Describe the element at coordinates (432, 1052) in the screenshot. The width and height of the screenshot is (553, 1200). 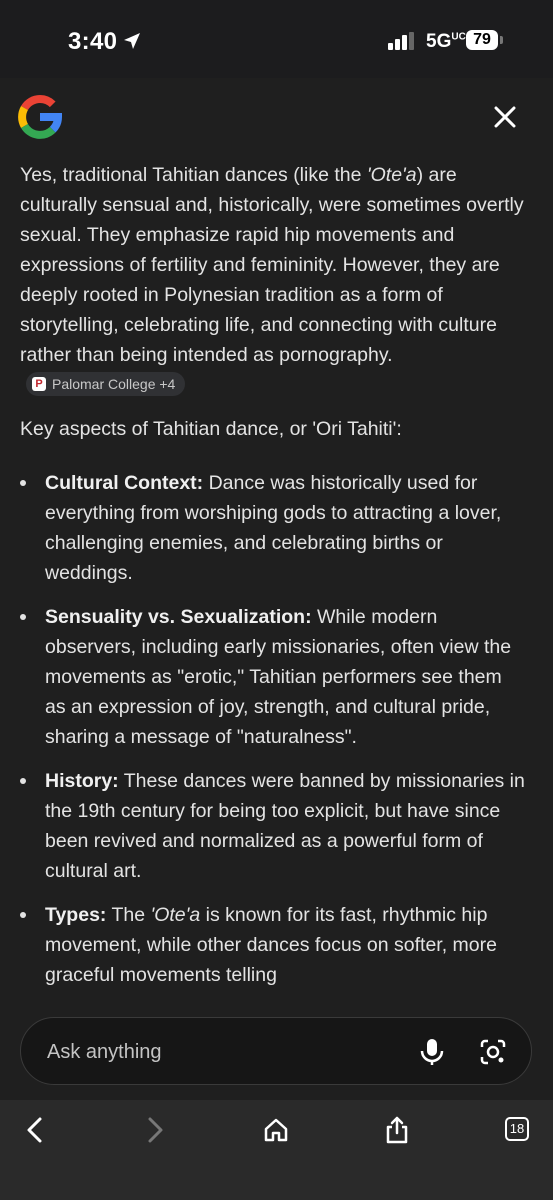
I see `microphone-icon` at that location.